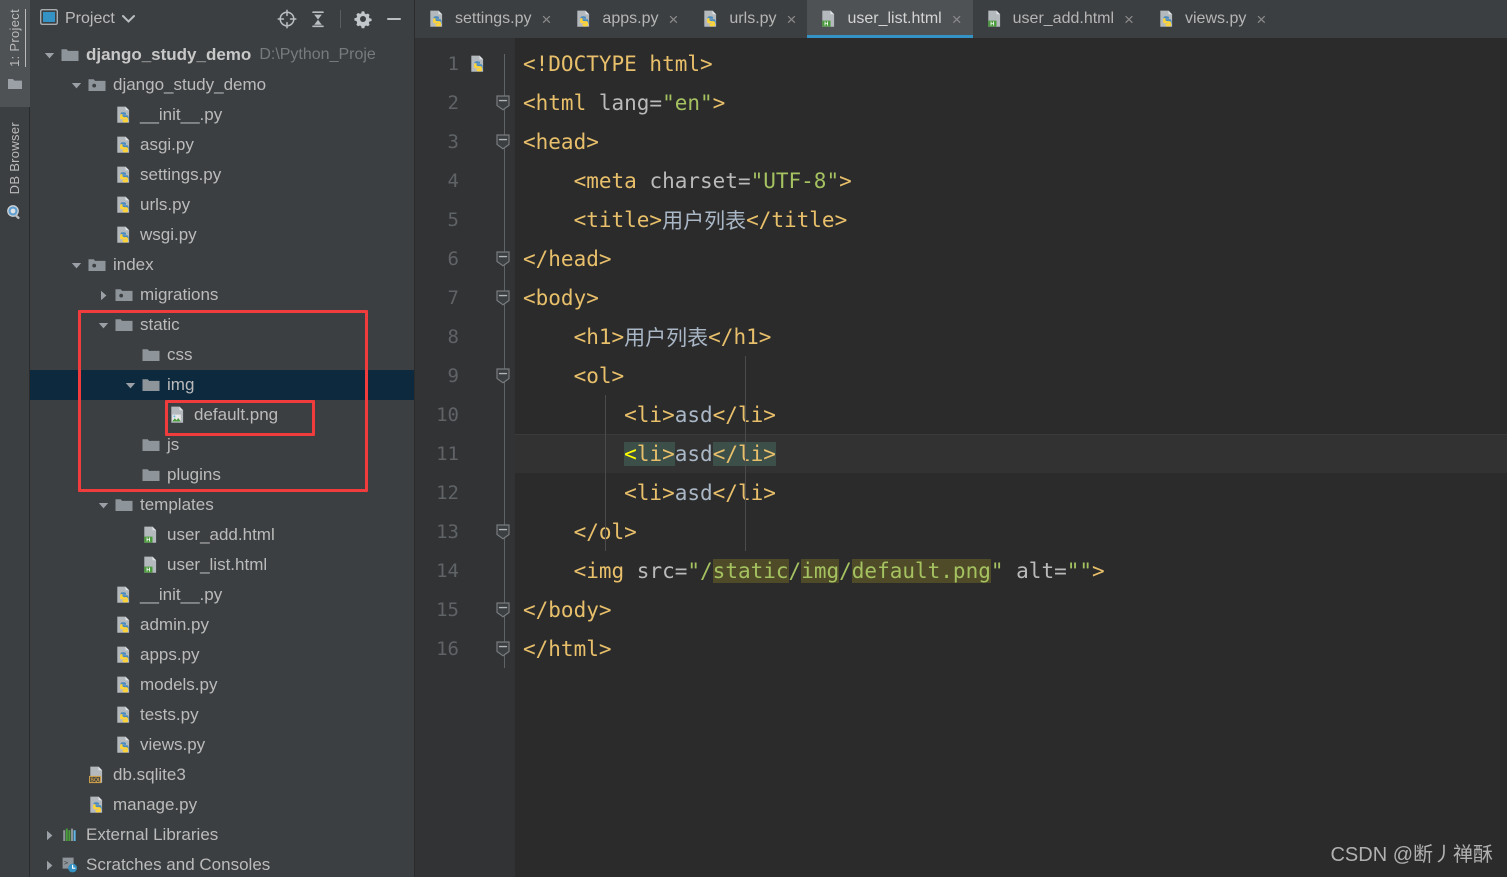 The width and height of the screenshot is (1507, 877). I want to click on editor-tab-user-list-html: Huser_list.html ×, so click(890, 19).